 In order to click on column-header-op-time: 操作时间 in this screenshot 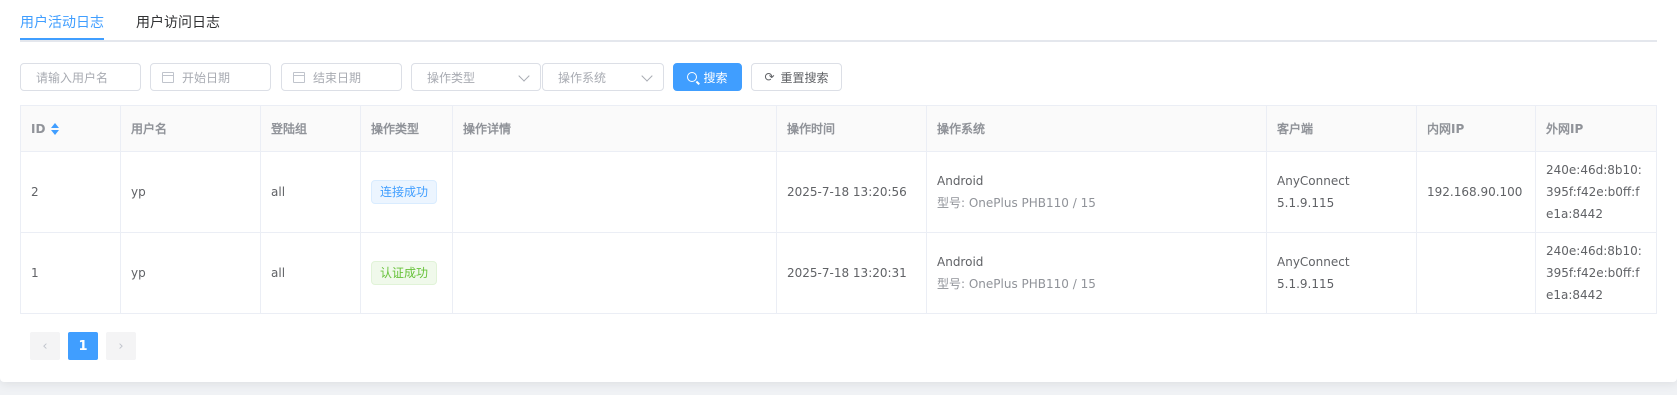, I will do `click(852, 128)`.